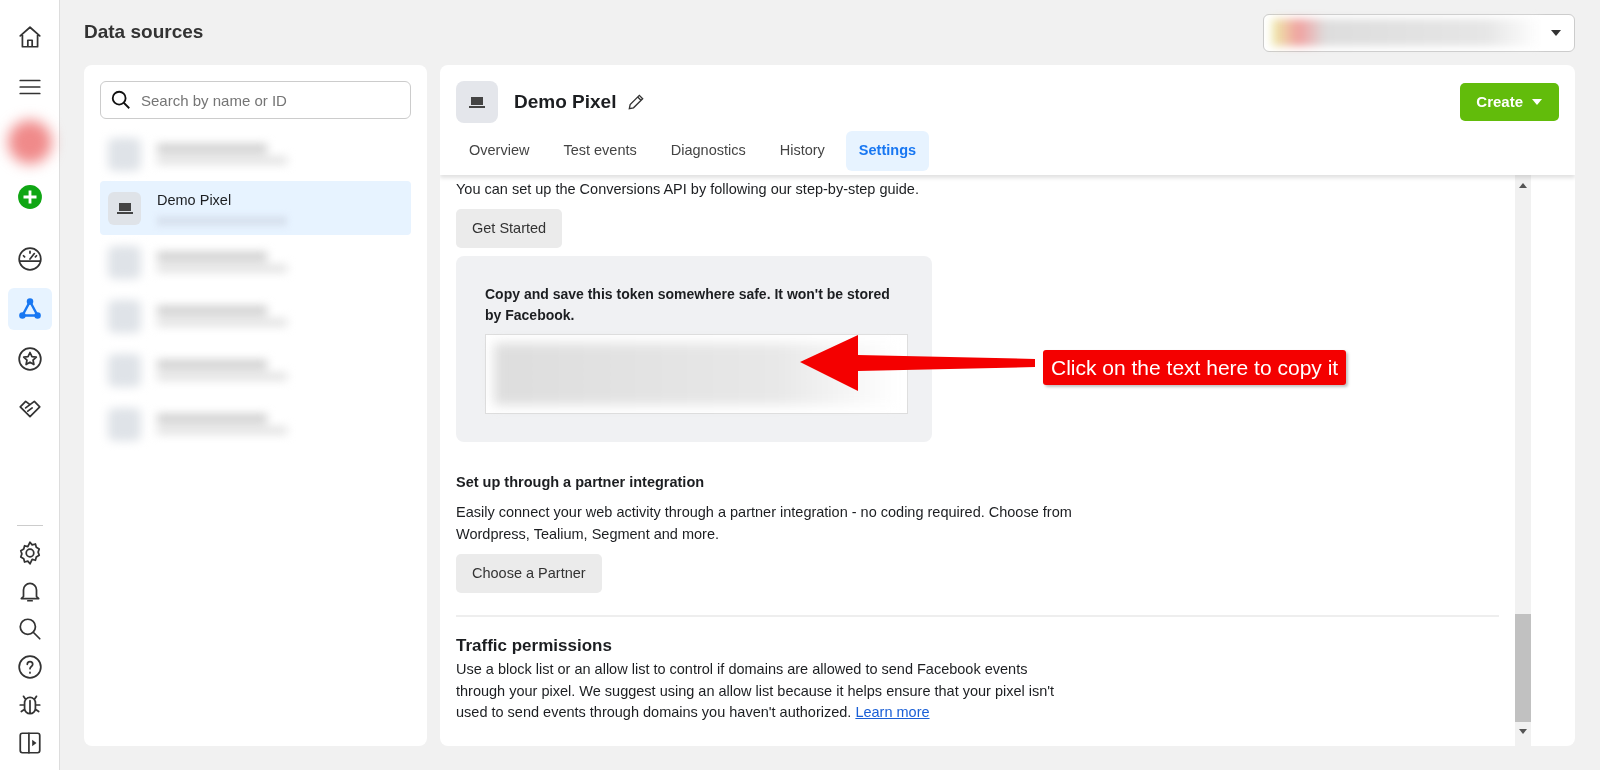  I want to click on scroll-down-icon, so click(1523, 732).